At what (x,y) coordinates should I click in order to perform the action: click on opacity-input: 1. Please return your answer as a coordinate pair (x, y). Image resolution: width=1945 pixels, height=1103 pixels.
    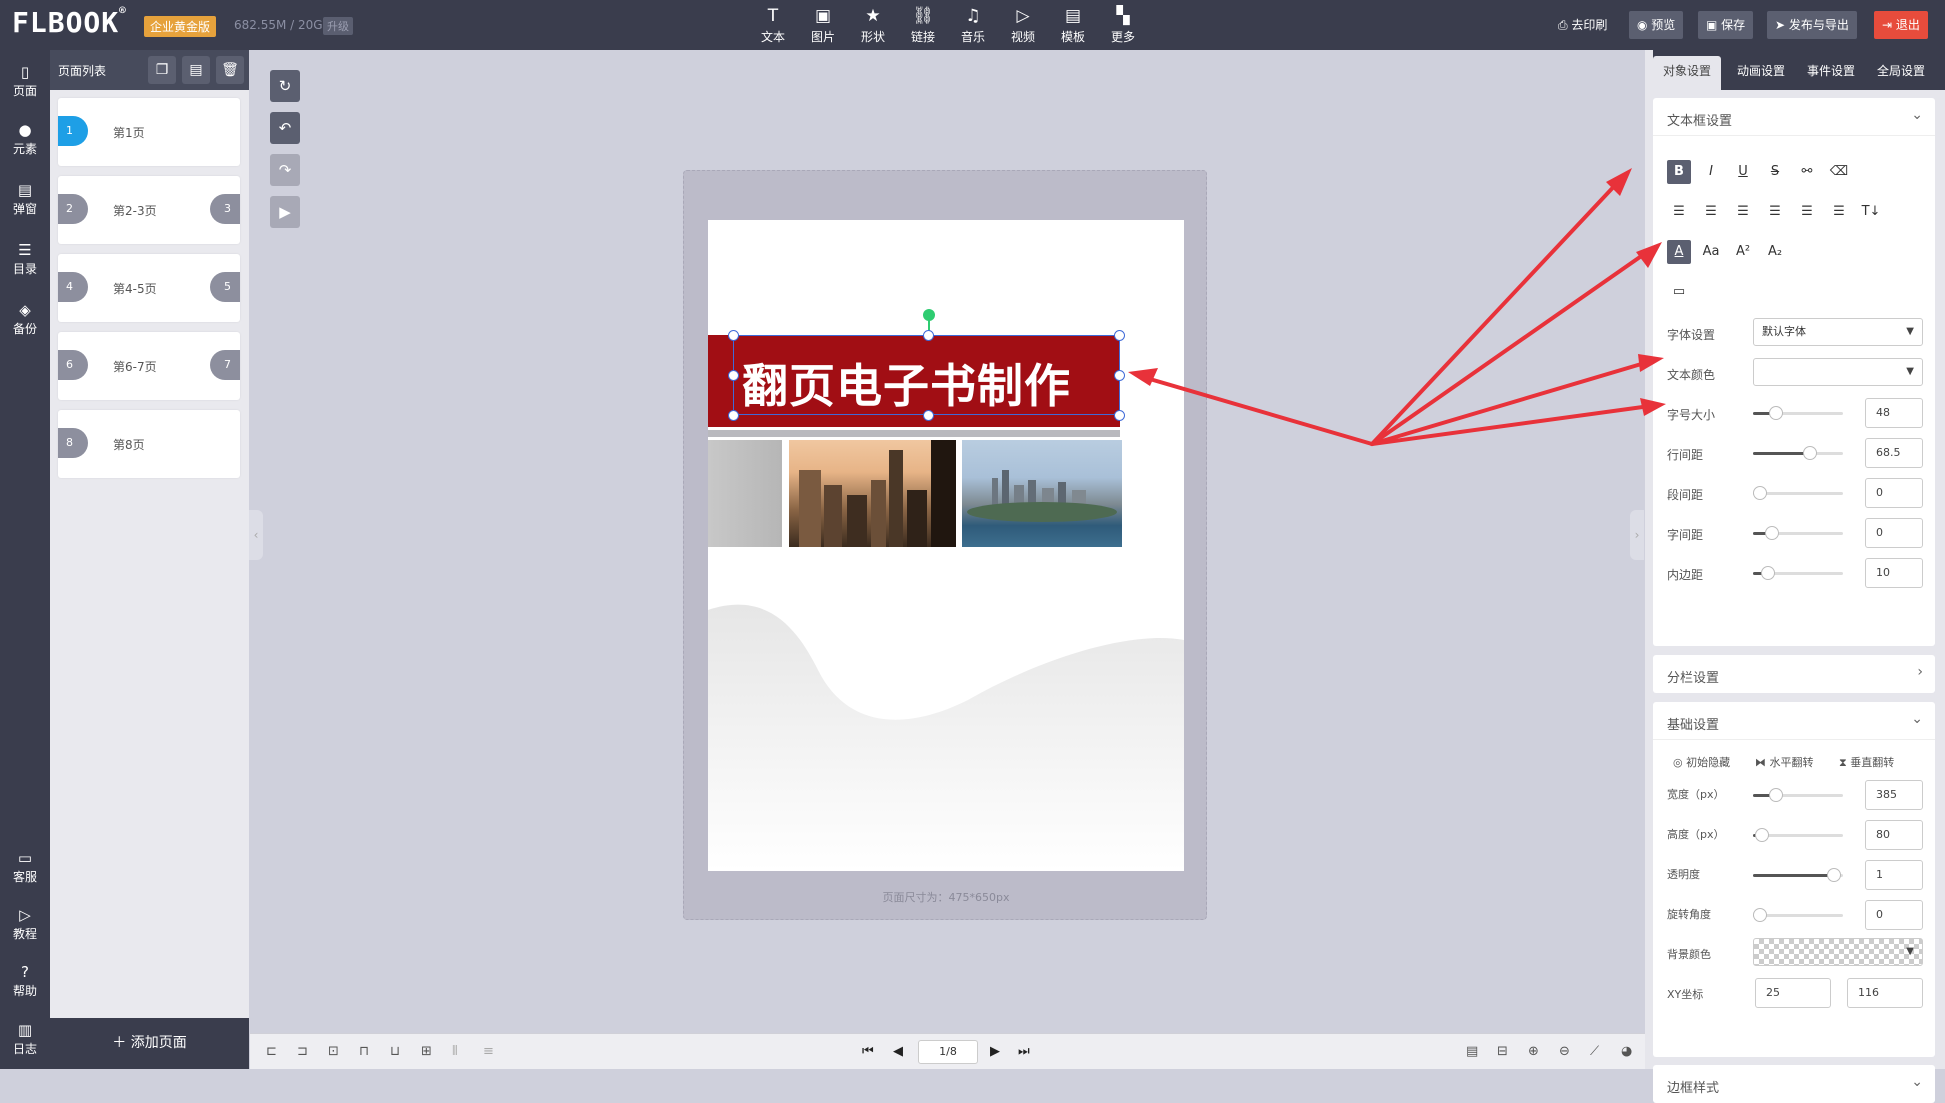
    Looking at the image, I should click on (1894, 875).